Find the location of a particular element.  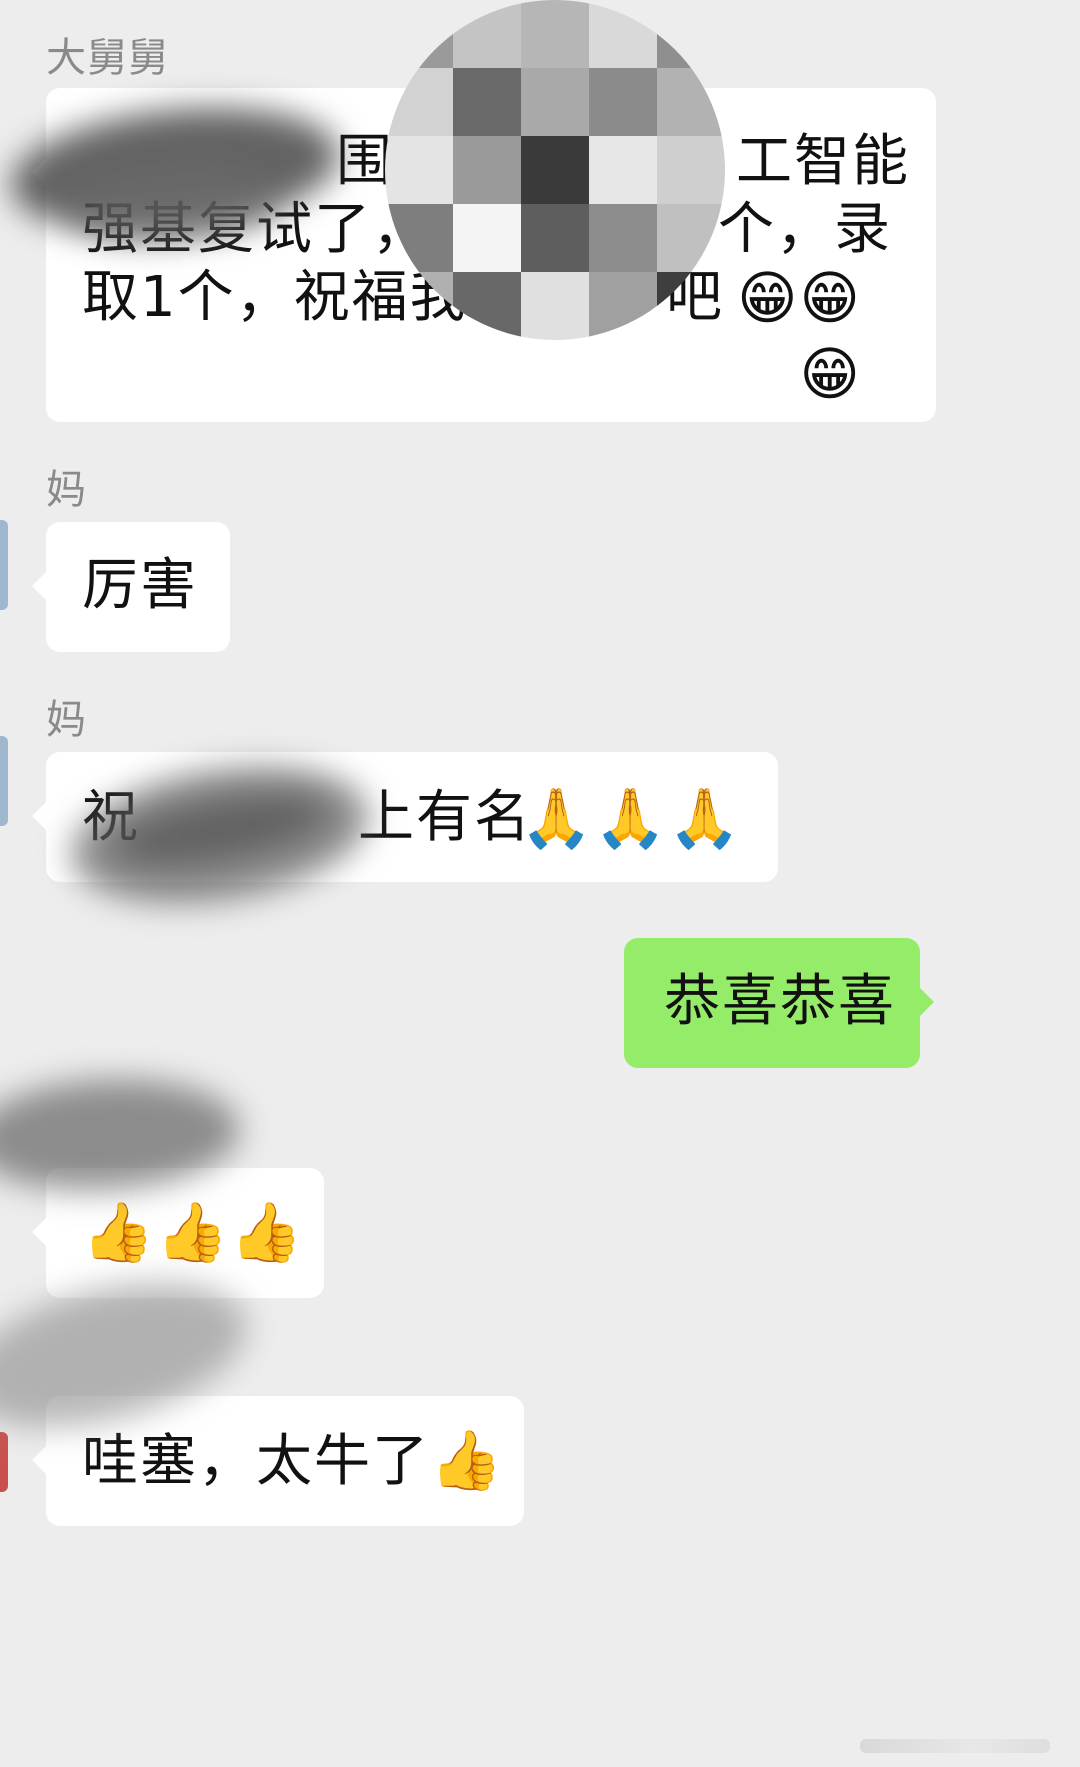

message-text-fragment: 取1个，祝福我 is located at coordinates (275, 297).